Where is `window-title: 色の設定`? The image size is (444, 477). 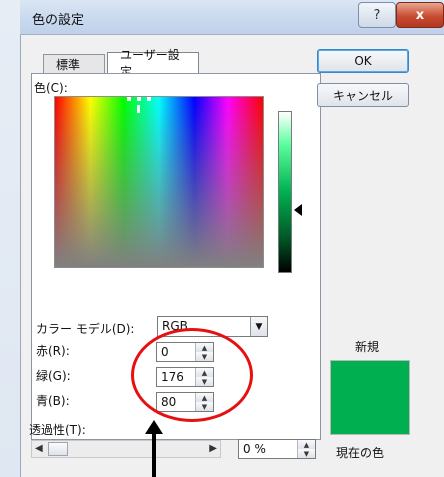 window-title: 色の設定 is located at coordinates (58, 20).